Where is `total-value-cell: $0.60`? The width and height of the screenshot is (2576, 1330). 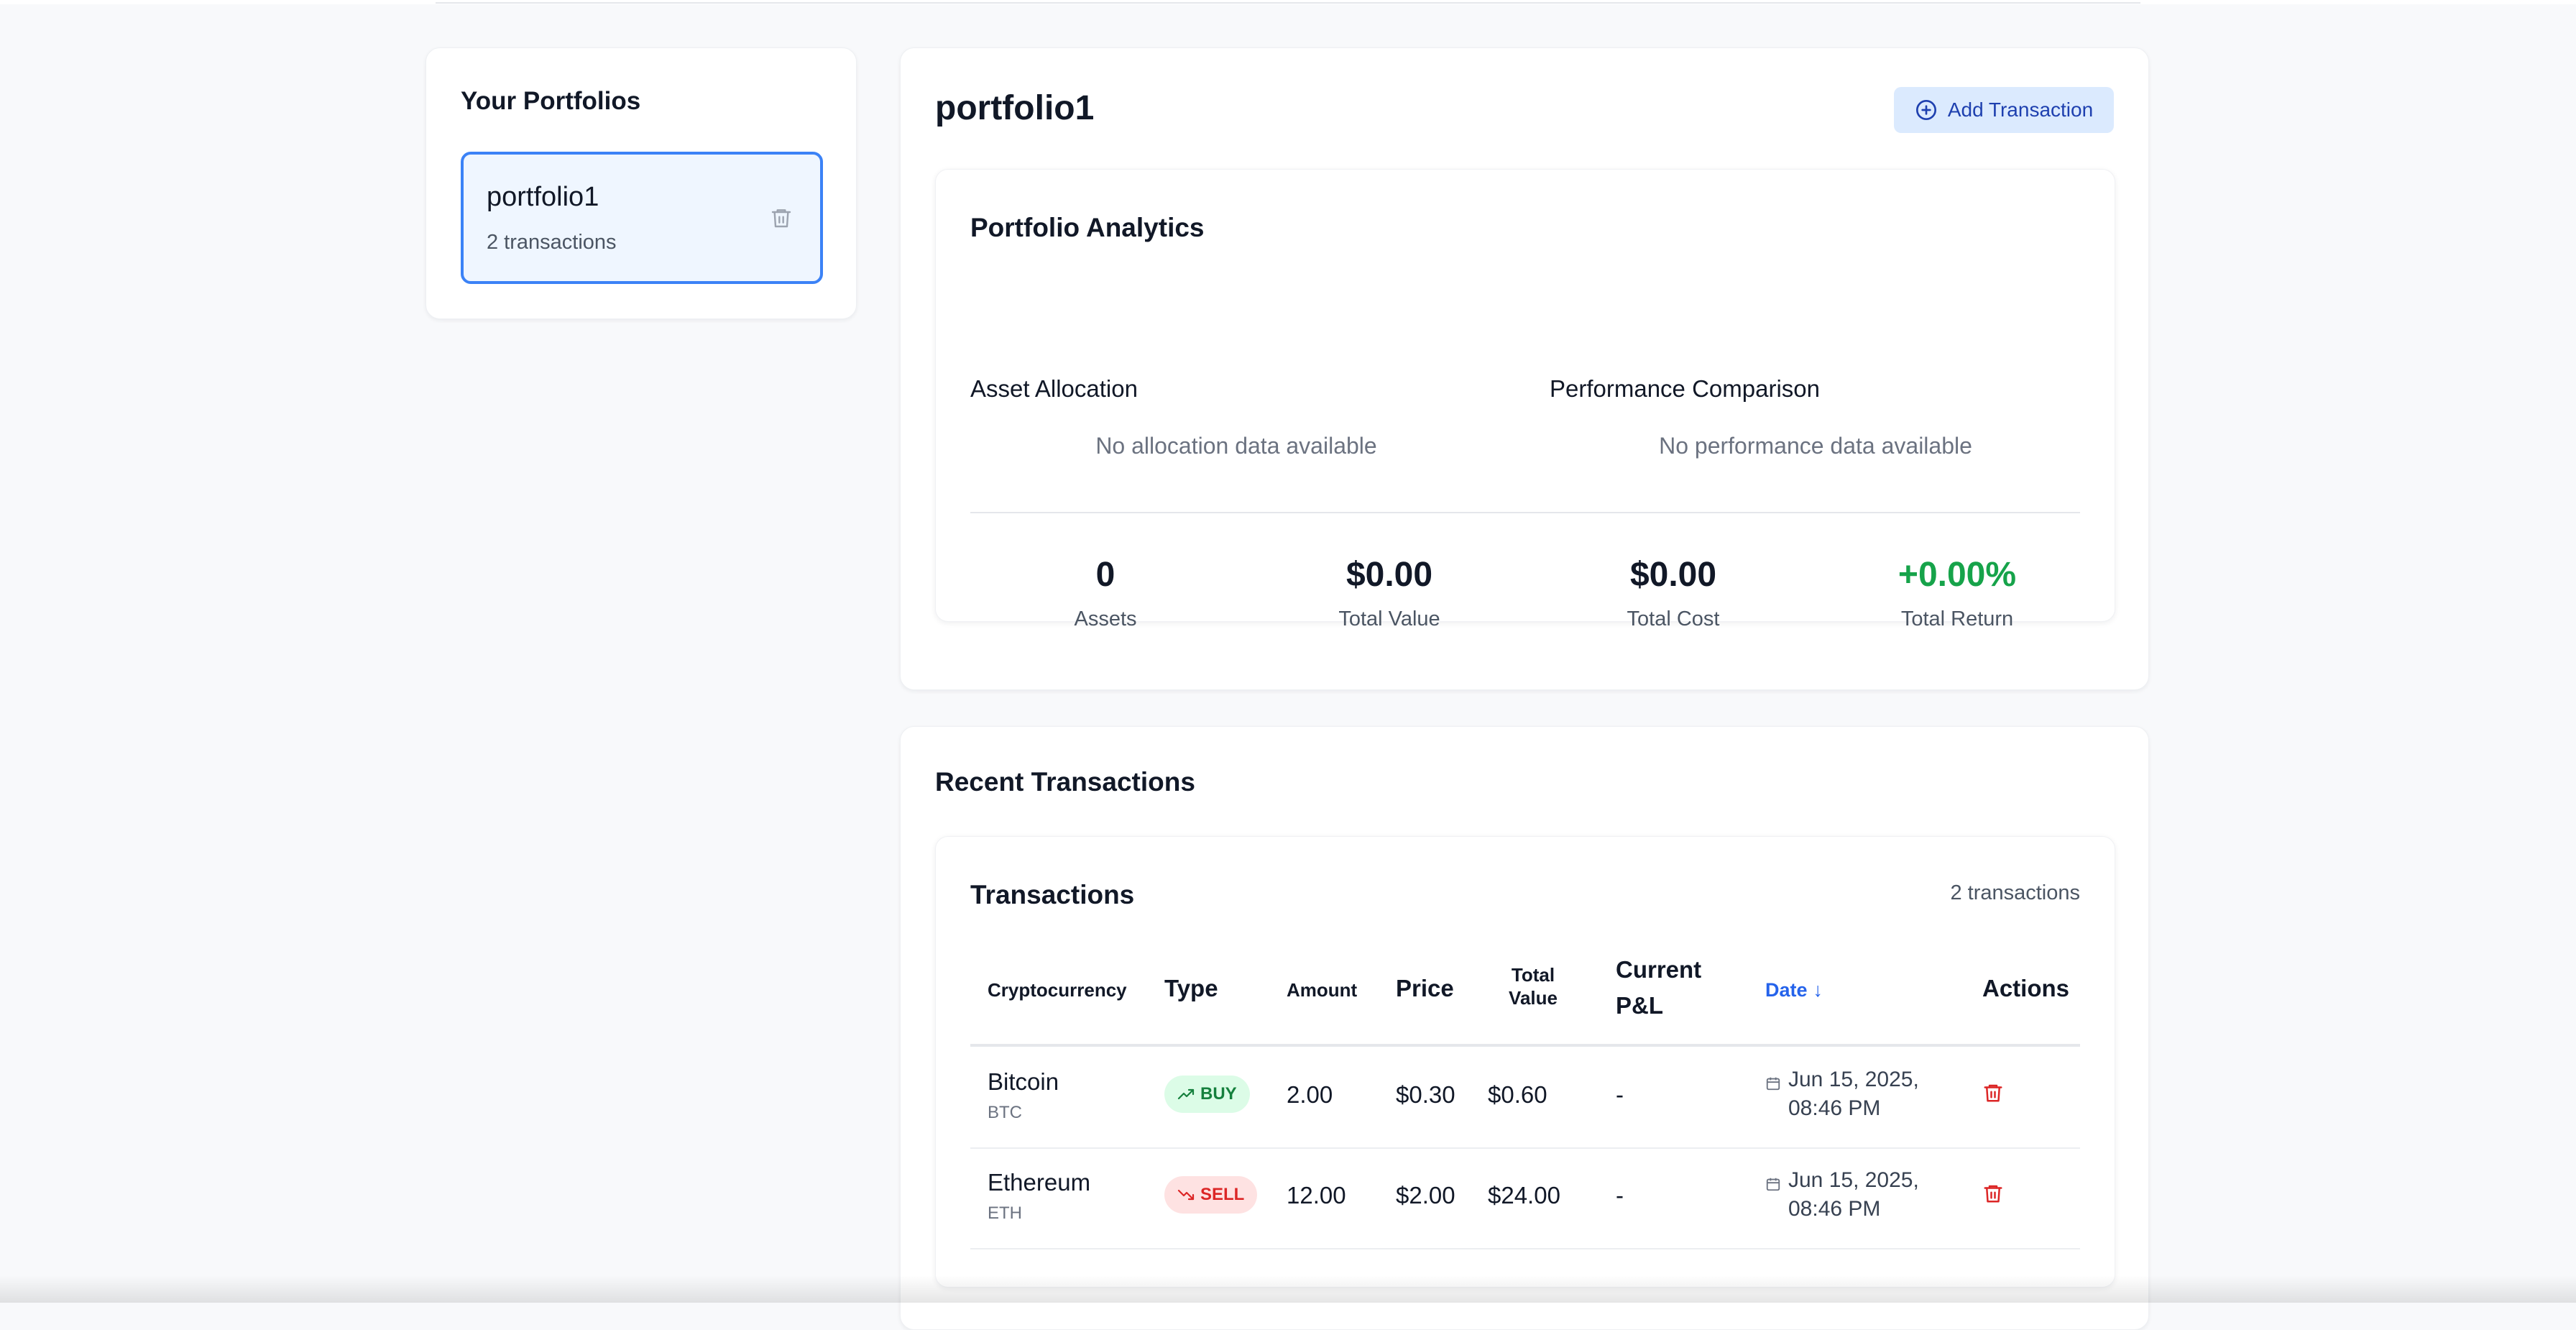 total-value-cell: $0.60 is located at coordinates (1517, 1095).